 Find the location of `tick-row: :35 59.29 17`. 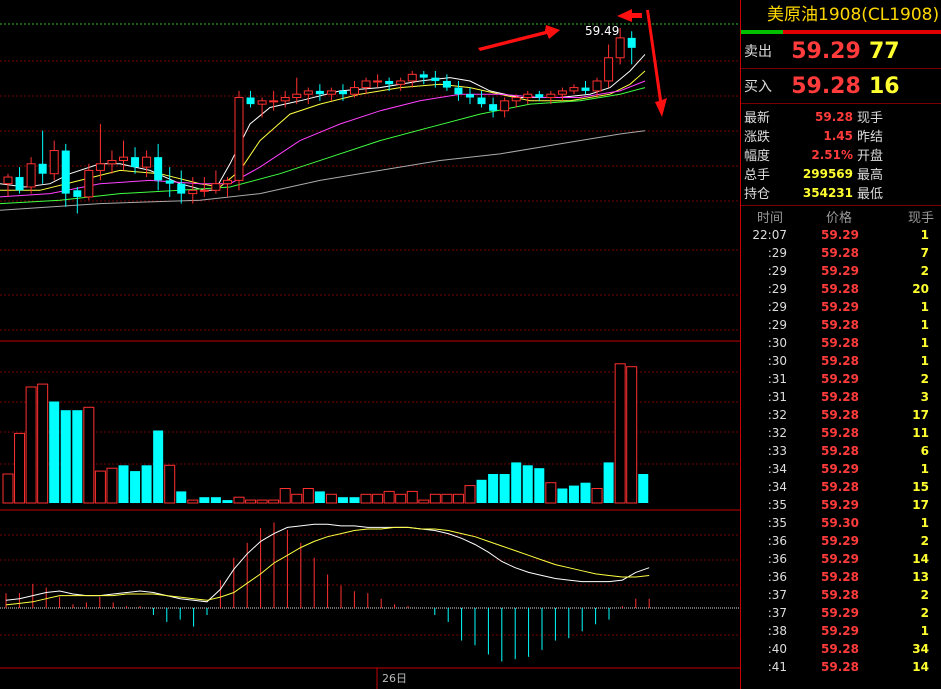

tick-row: :35 59.29 17 is located at coordinates (841, 505).